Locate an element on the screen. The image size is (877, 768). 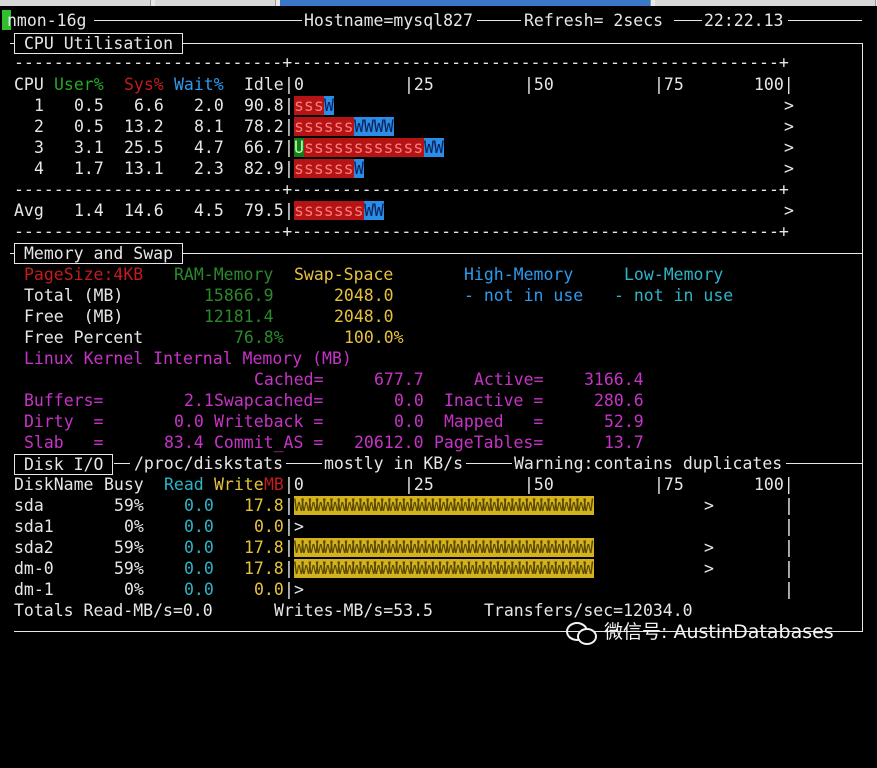
kernel-memory-title: Linux Kernel Internal Memory (MB) is located at coordinates (188, 358).